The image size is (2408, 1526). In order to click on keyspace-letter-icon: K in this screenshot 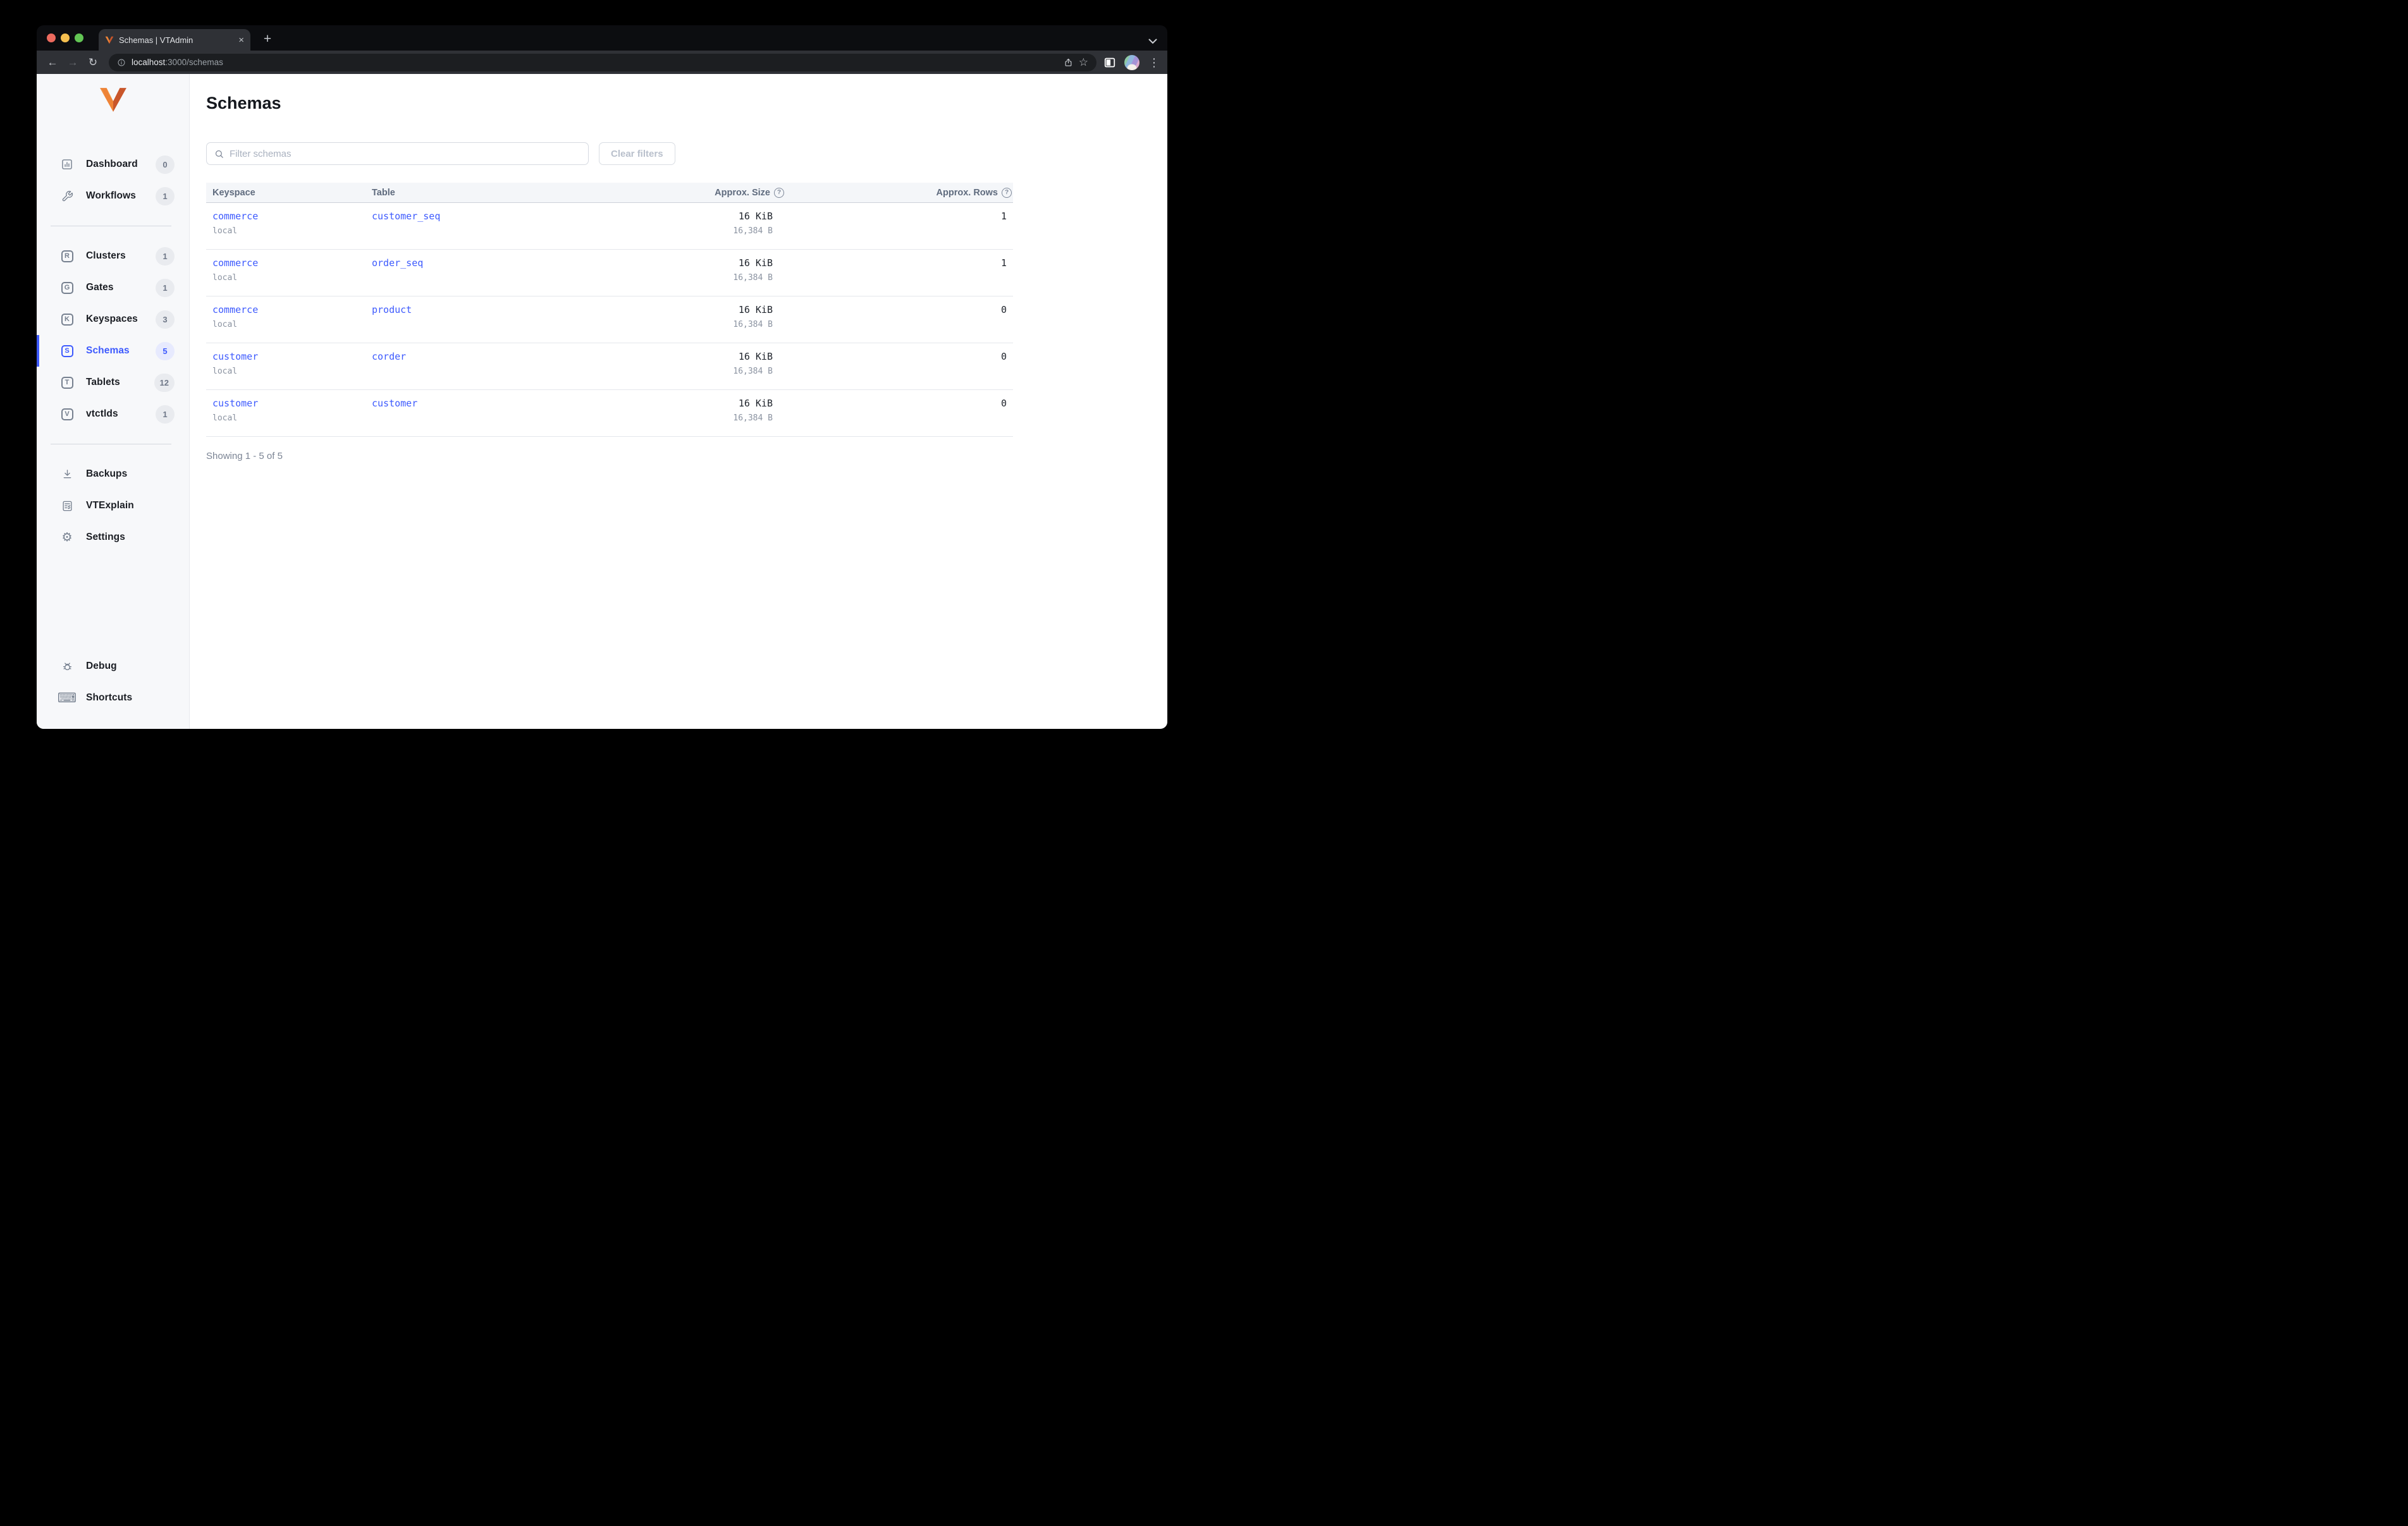, I will do `click(67, 319)`.